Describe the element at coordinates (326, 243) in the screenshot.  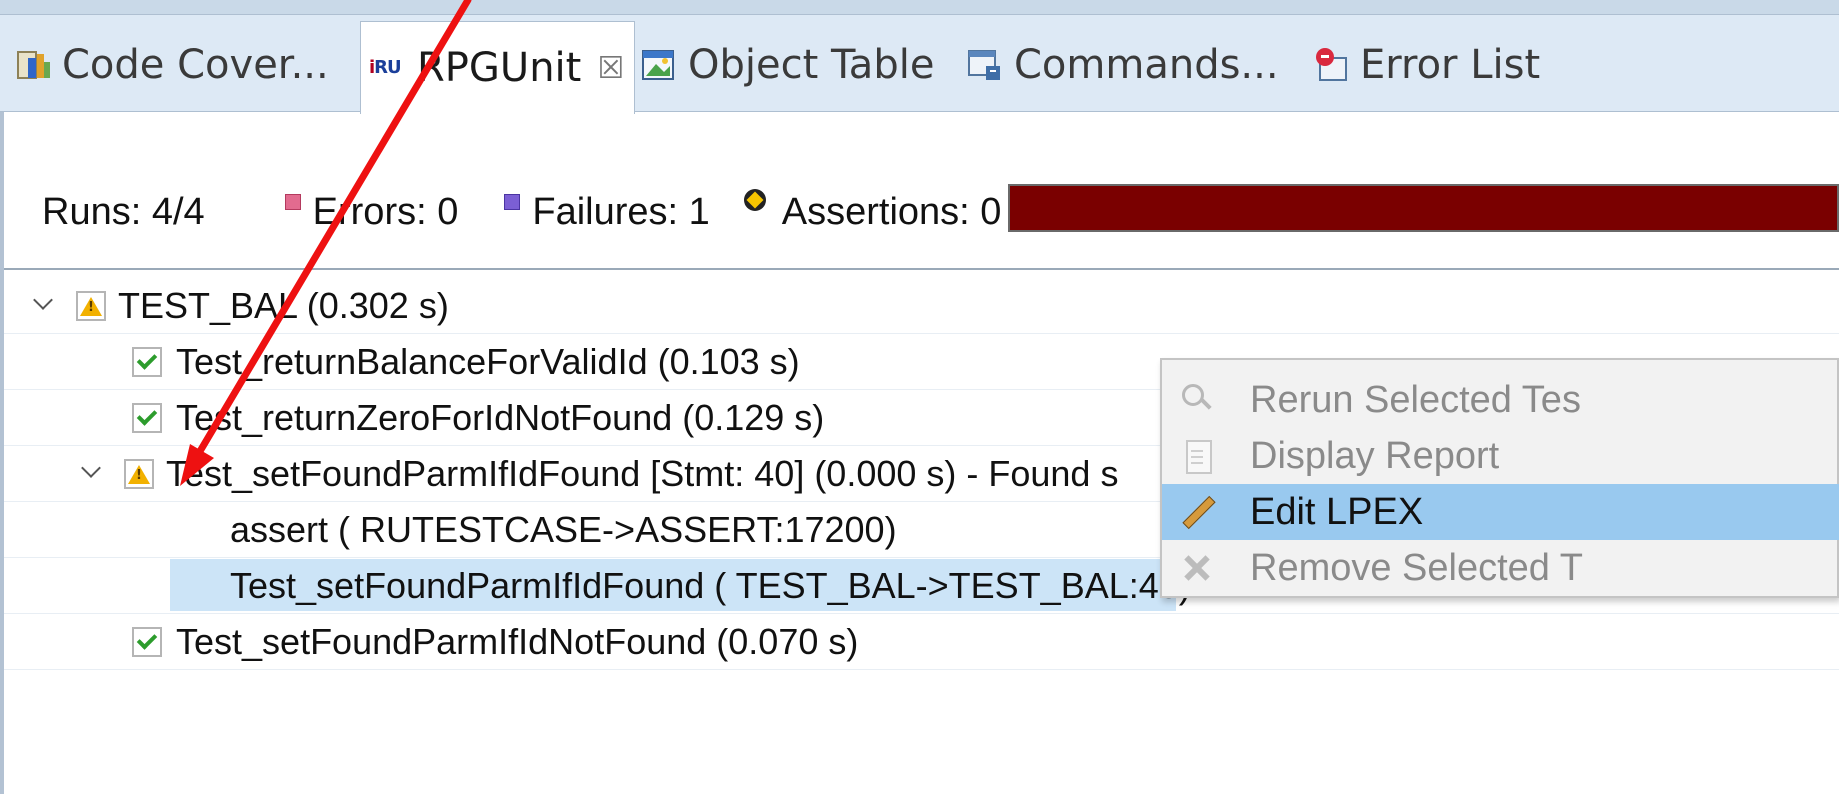
I see `annotation-arrow` at that location.